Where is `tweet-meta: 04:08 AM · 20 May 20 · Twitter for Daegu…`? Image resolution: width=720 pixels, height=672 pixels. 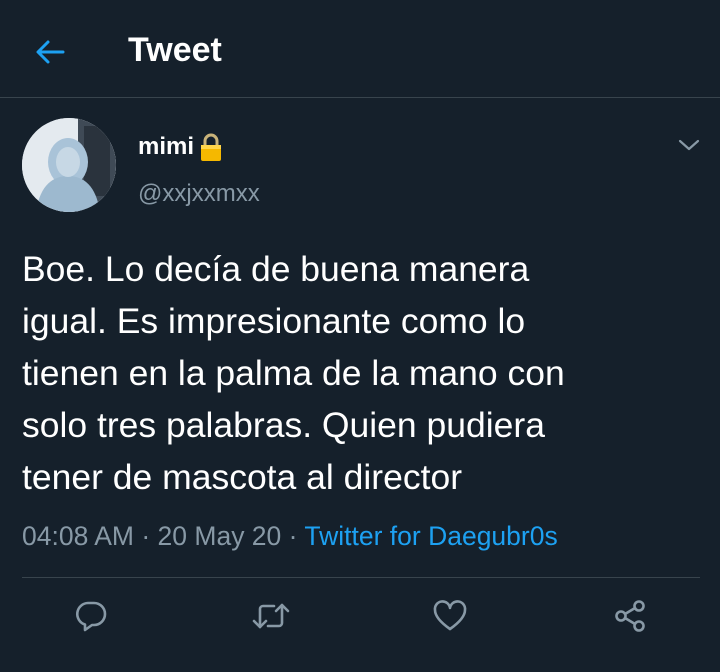 tweet-meta: 04:08 AM · 20 May 20 · Twitter for Daegu… is located at coordinates (290, 536).